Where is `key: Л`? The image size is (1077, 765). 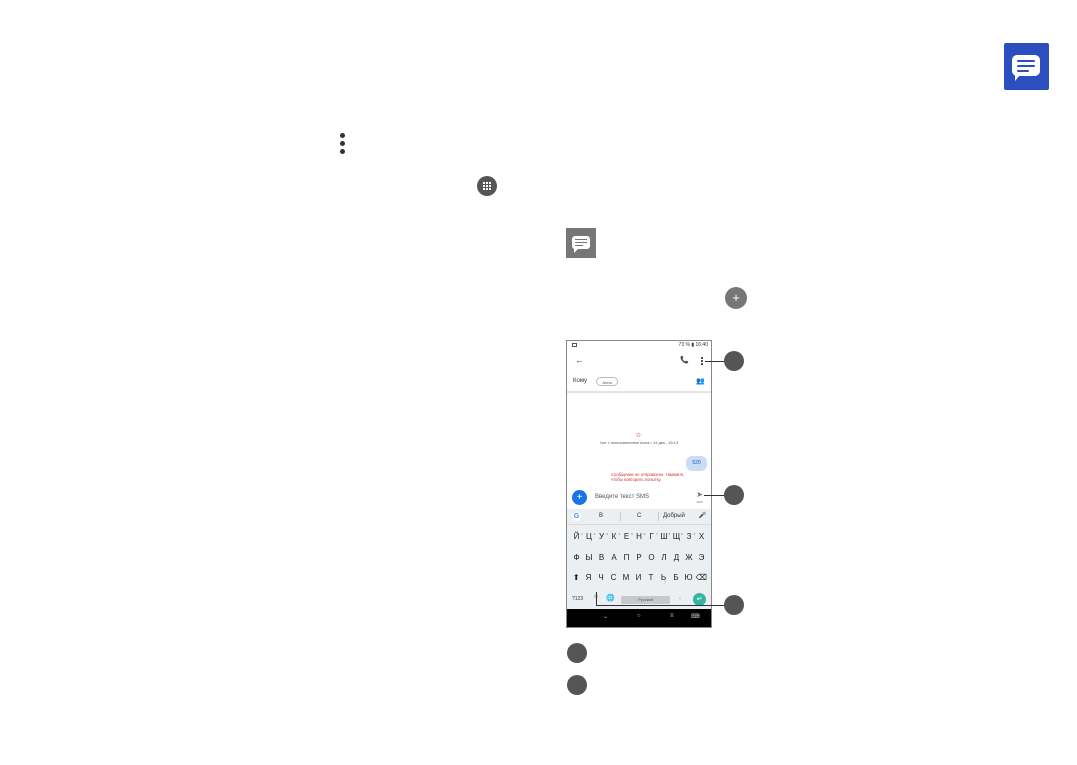
key: Л is located at coordinates (664, 558).